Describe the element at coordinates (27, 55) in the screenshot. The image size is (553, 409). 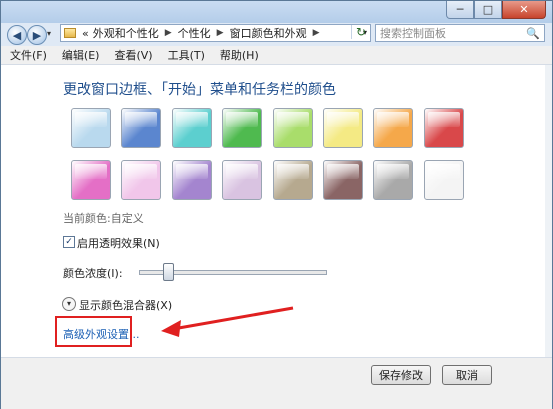
I see `menu-file: 文件(F)` at that location.